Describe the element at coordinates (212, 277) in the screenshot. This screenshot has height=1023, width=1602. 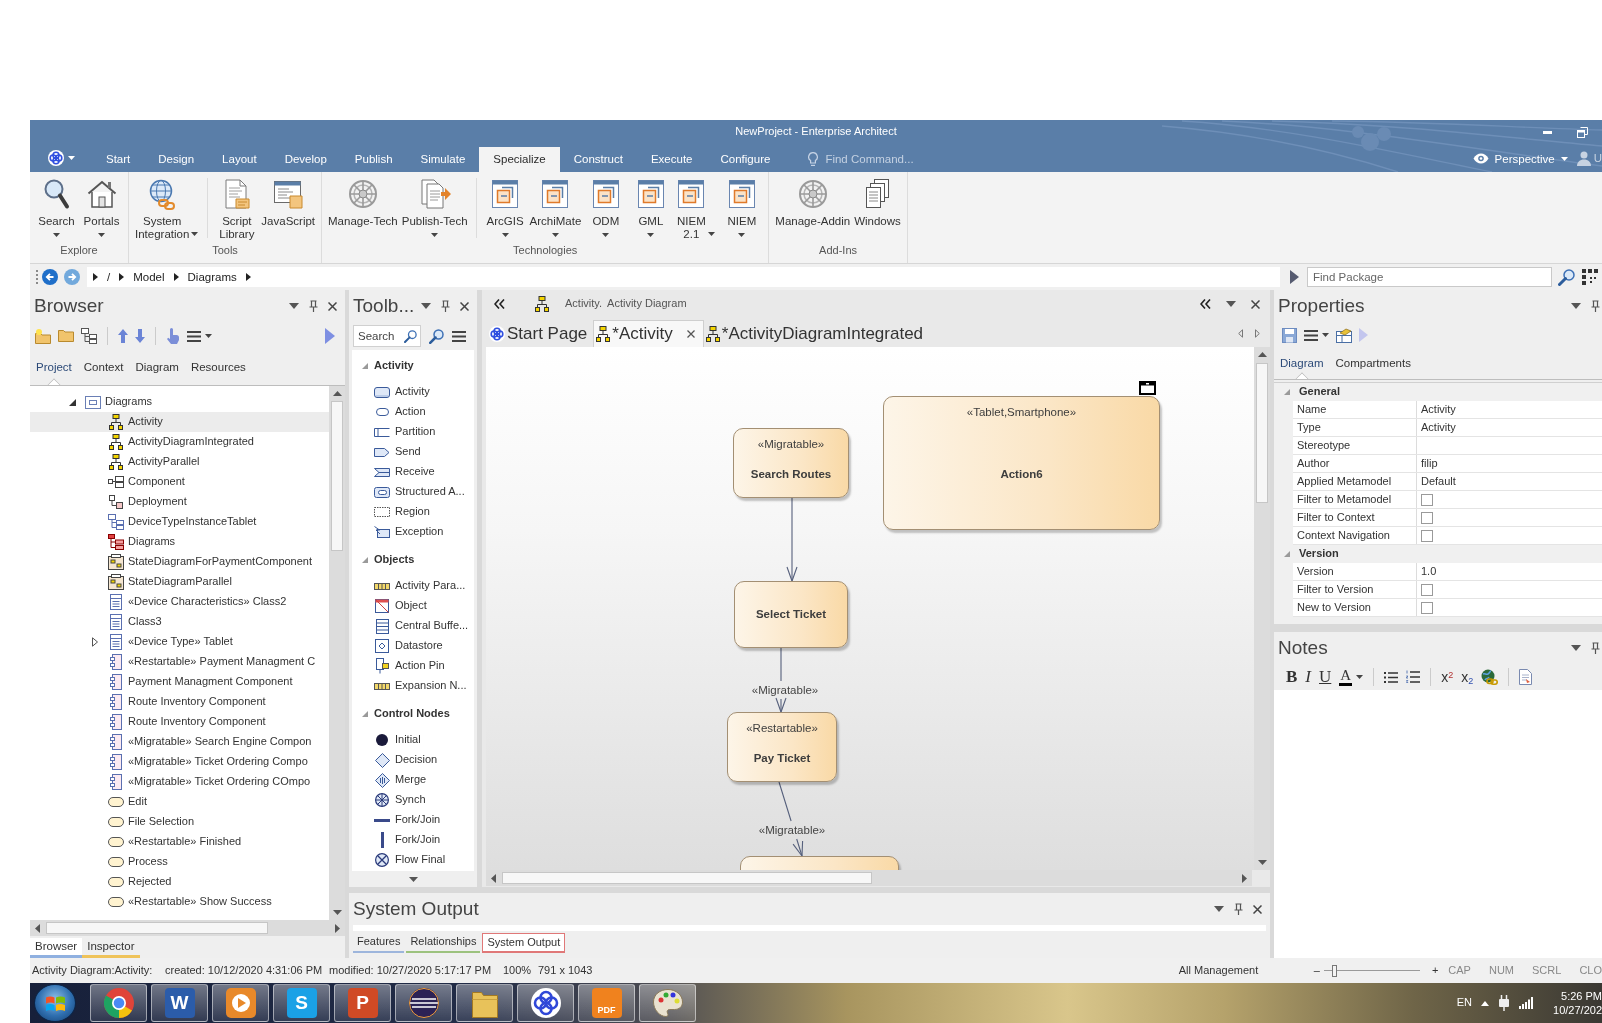
I see `breadcrumb-item: Diagrams` at that location.